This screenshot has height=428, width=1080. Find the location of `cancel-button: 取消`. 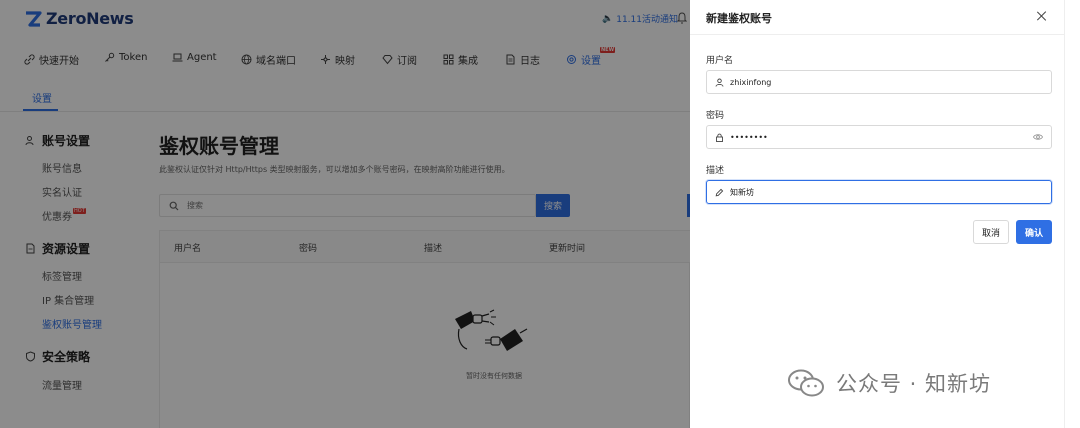

cancel-button: 取消 is located at coordinates (991, 232).